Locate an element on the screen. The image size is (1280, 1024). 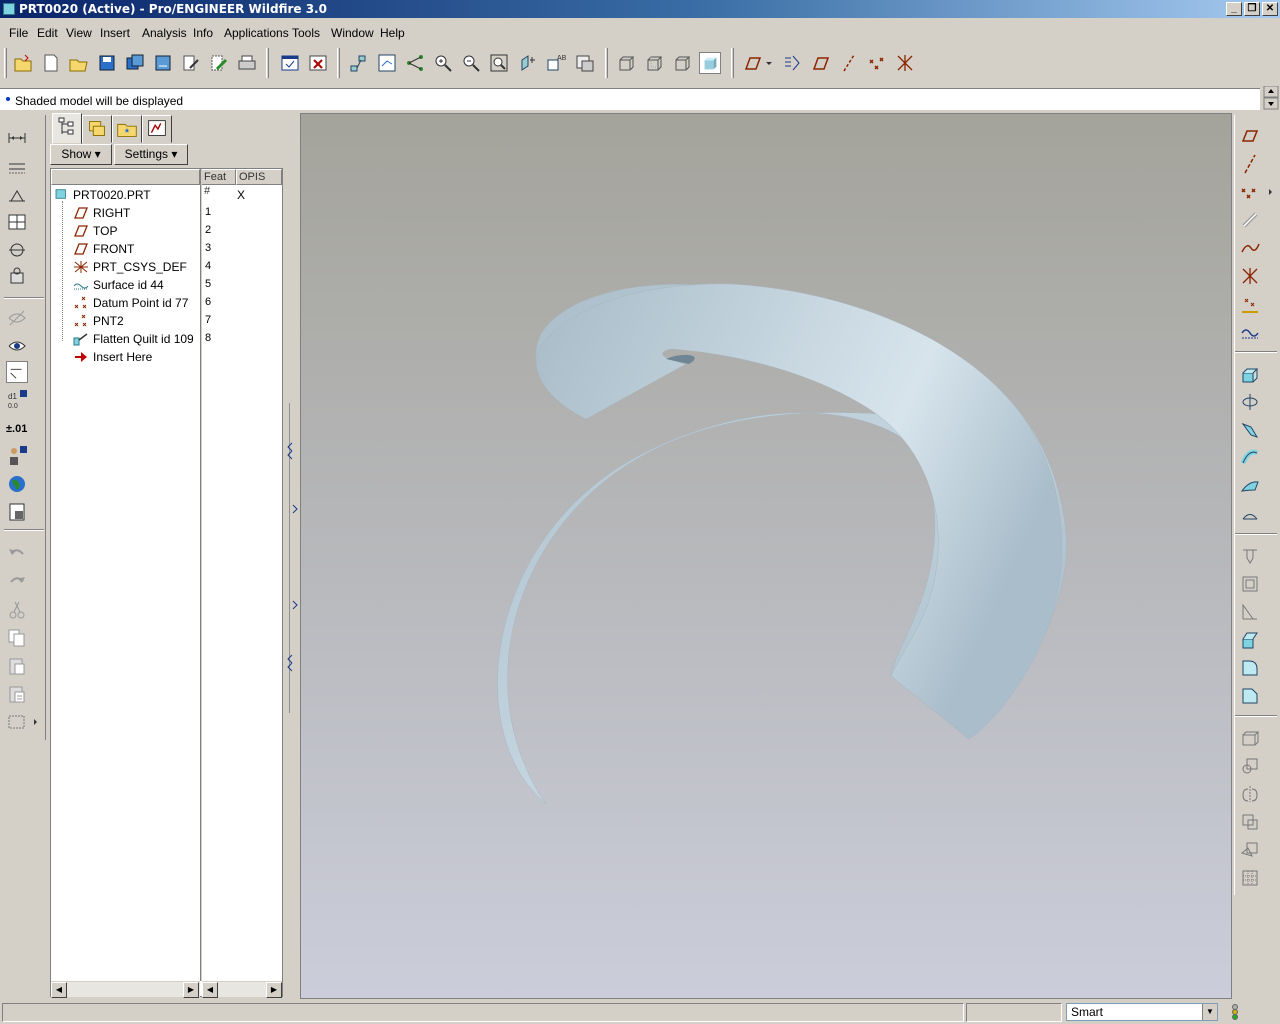
show-icon is located at coordinates (17, 346).